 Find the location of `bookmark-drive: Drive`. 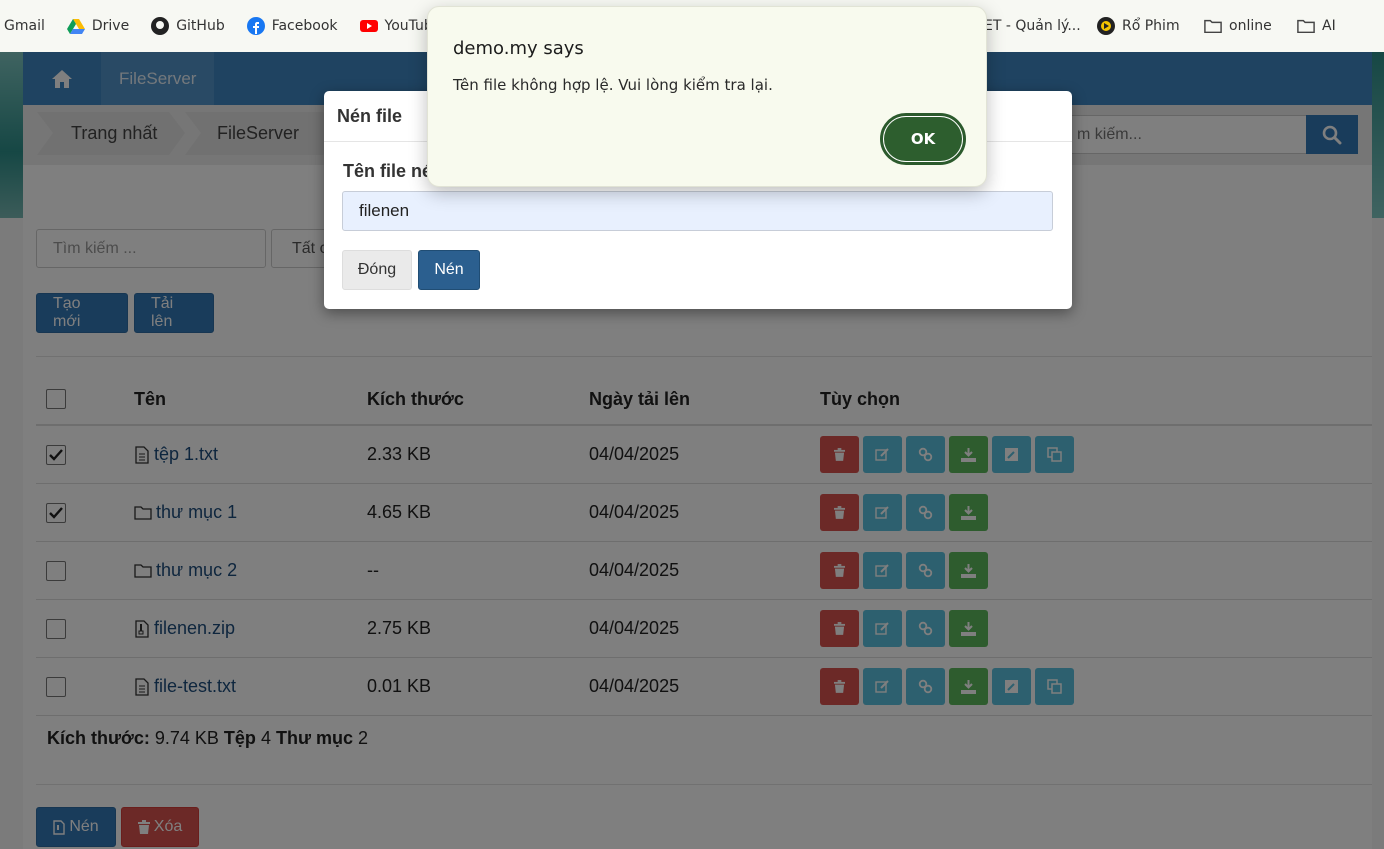

bookmark-drive: Drive is located at coordinates (98, 26).